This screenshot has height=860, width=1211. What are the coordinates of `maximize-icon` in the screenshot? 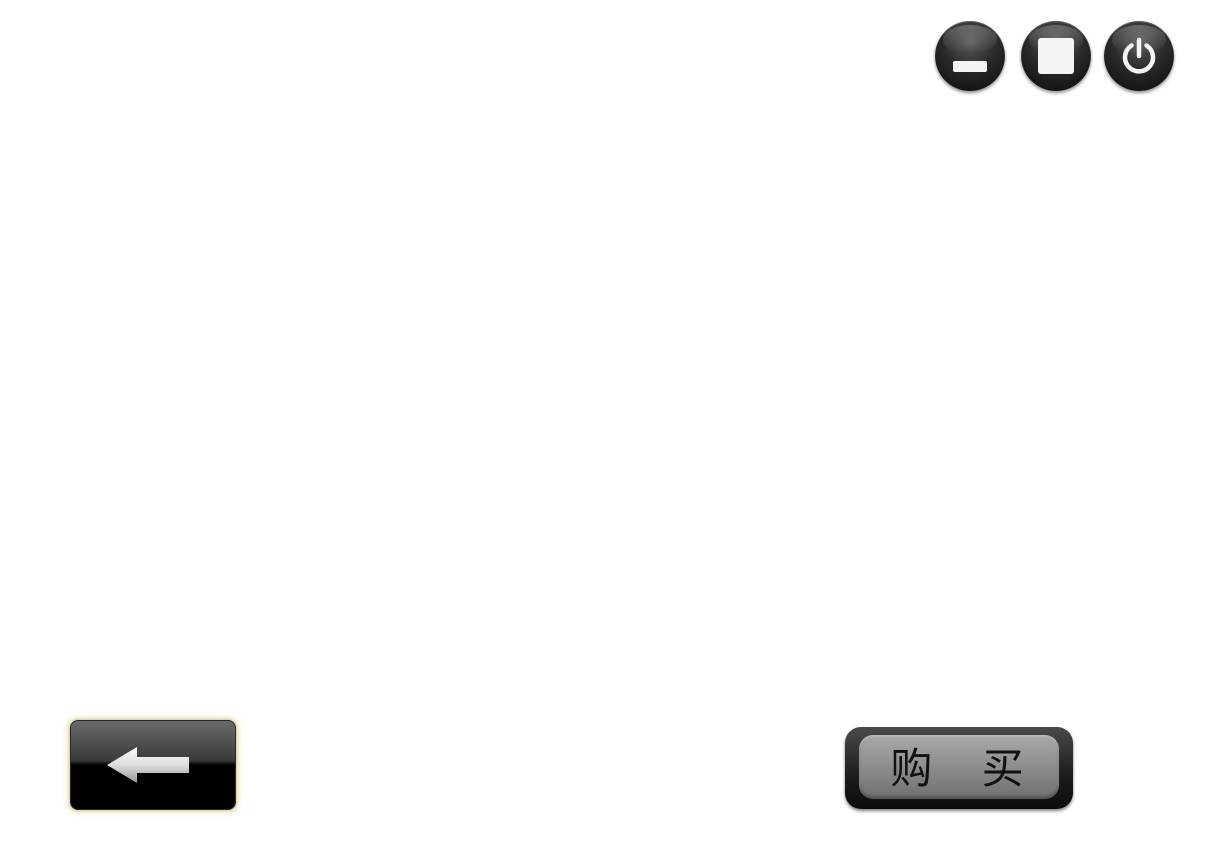 It's located at (1056, 56).